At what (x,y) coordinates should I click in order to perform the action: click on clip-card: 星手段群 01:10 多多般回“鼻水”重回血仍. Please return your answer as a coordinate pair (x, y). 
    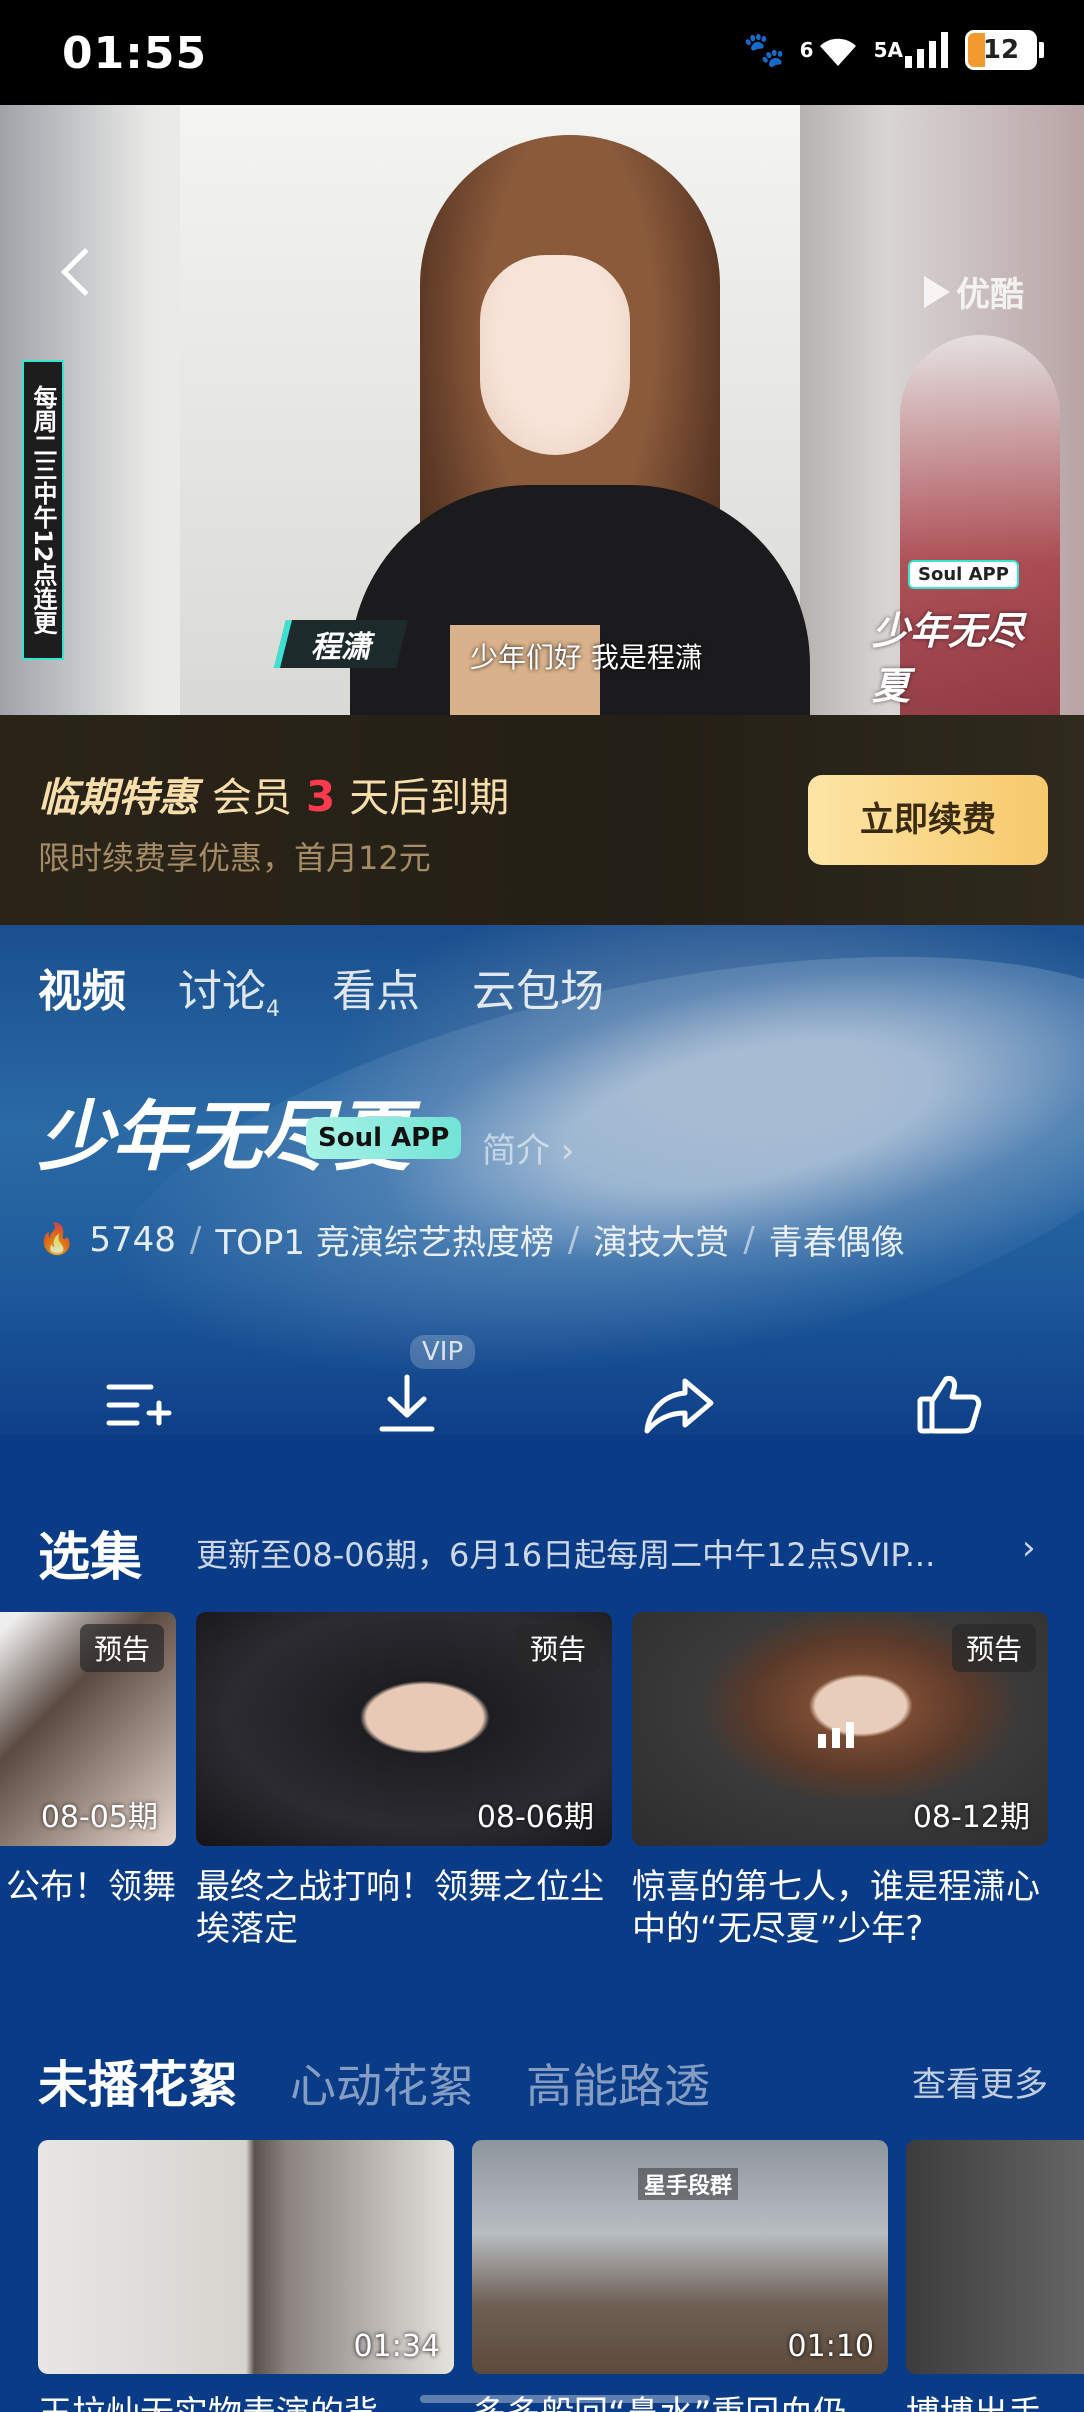
    Looking at the image, I should click on (680, 2276).